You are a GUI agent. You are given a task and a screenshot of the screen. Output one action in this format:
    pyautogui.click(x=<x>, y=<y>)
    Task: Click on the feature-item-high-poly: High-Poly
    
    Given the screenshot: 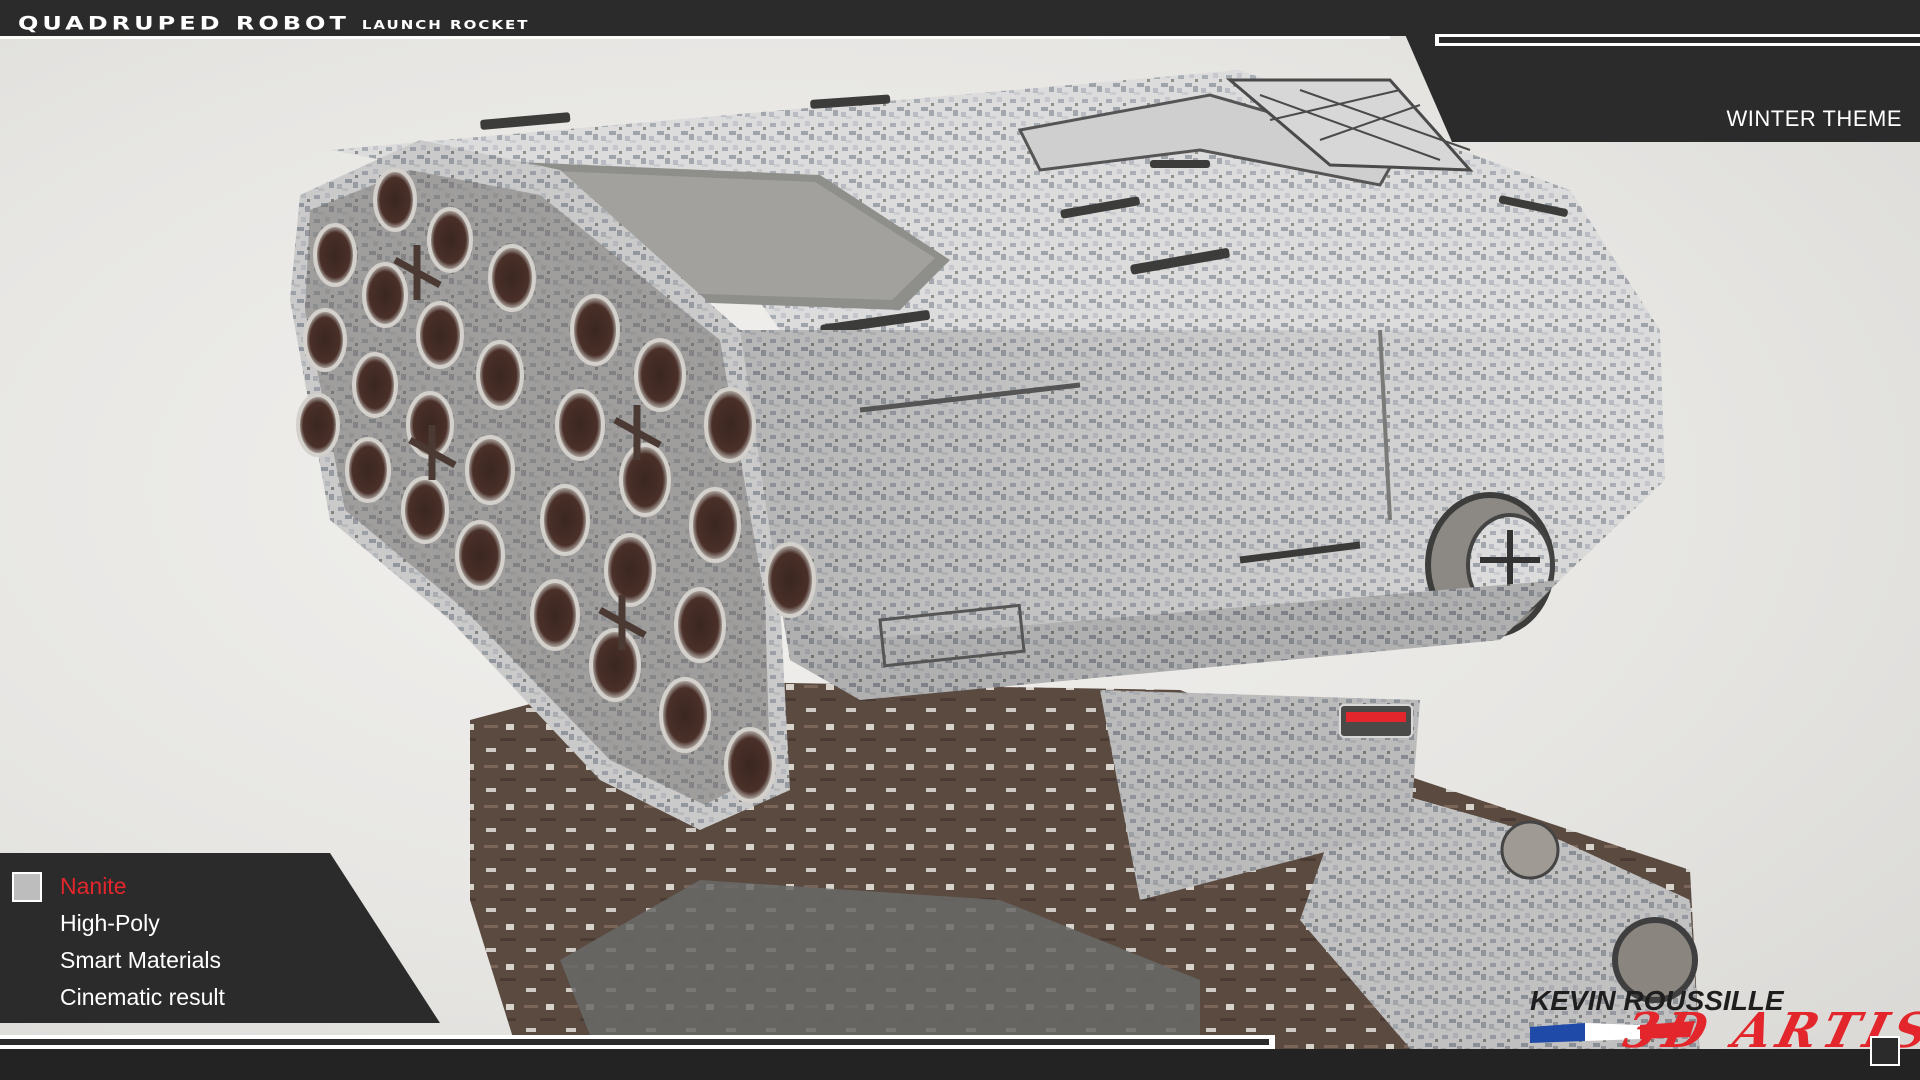 What is the action you would take?
    pyautogui.click(x=177, y=923)
    